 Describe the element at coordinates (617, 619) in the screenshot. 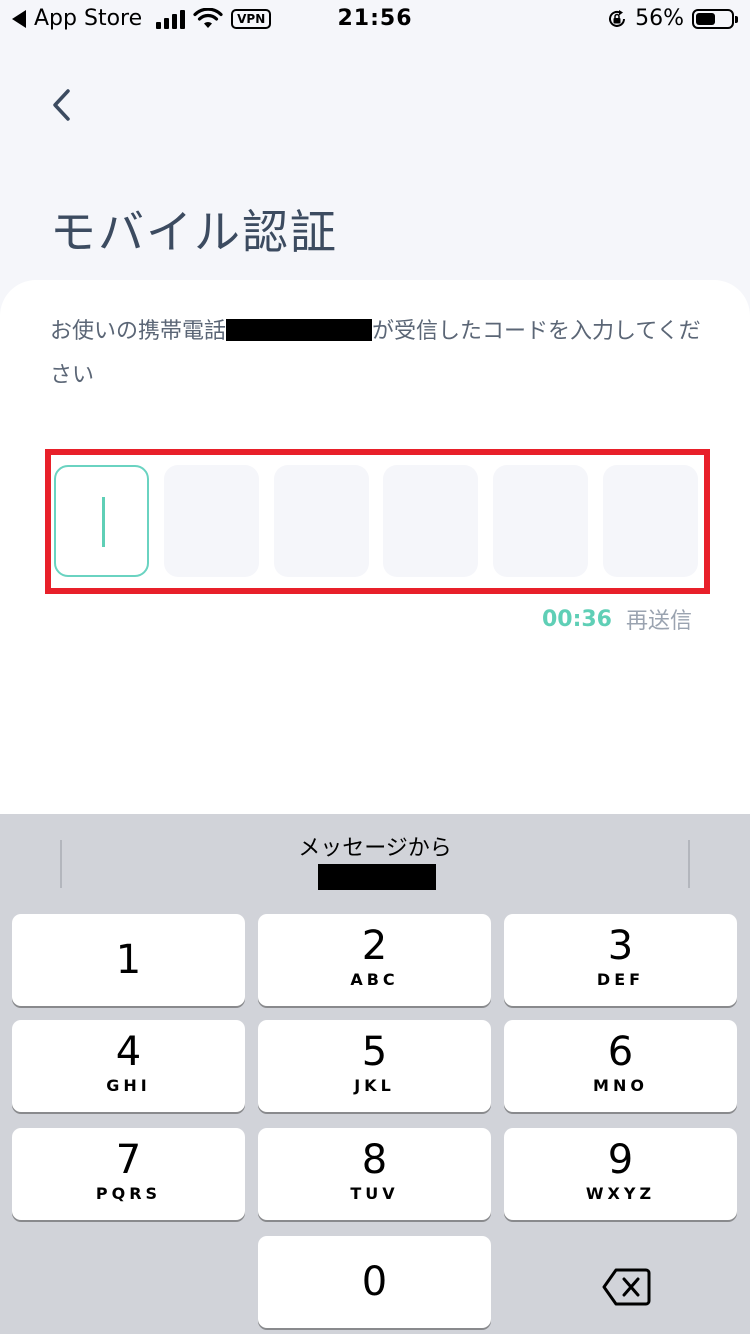

I see `timer-row: 00:36 再送信` at that location.